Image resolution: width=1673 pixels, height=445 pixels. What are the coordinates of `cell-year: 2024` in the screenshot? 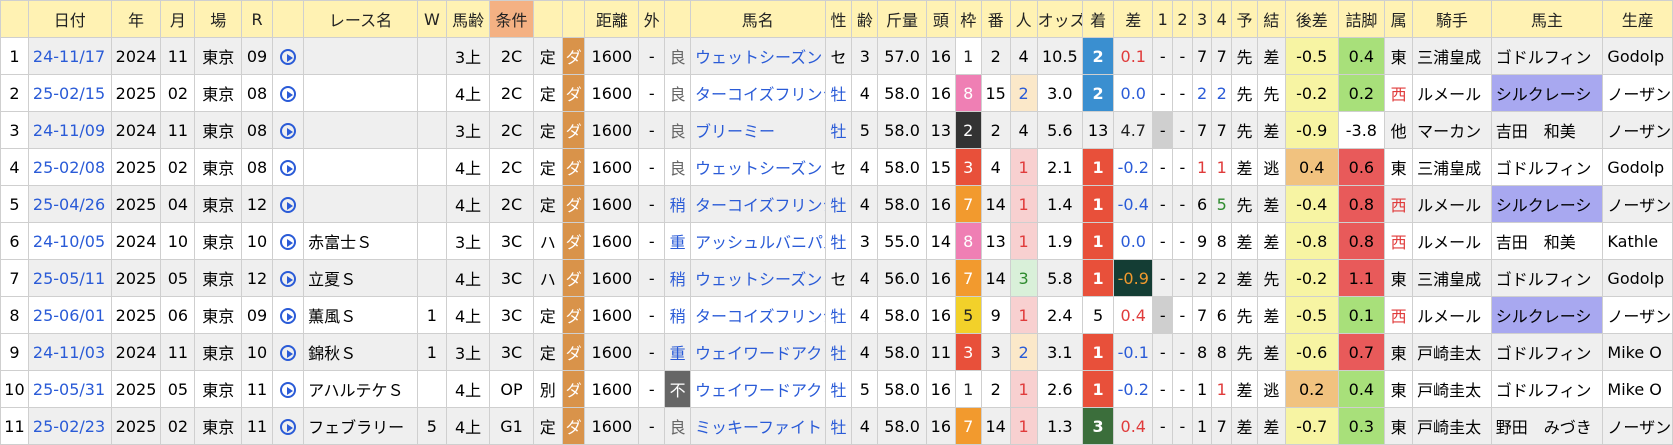 It's located at (136, 130).